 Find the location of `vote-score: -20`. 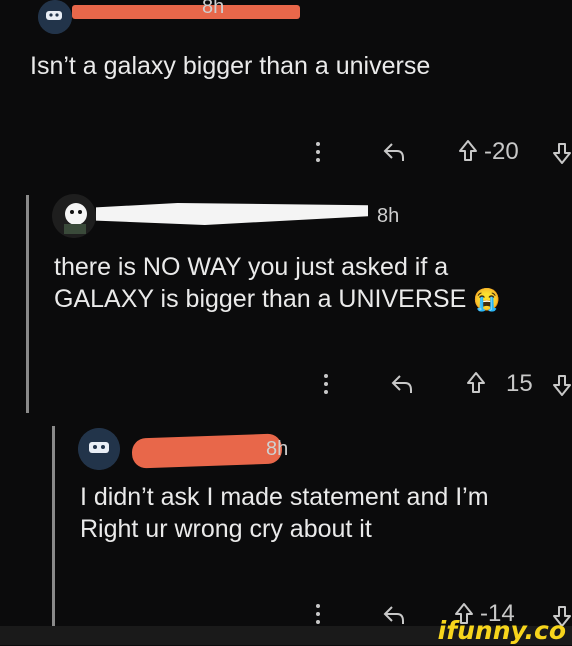

vote-score: -20 is located at coordinates (501, 151).